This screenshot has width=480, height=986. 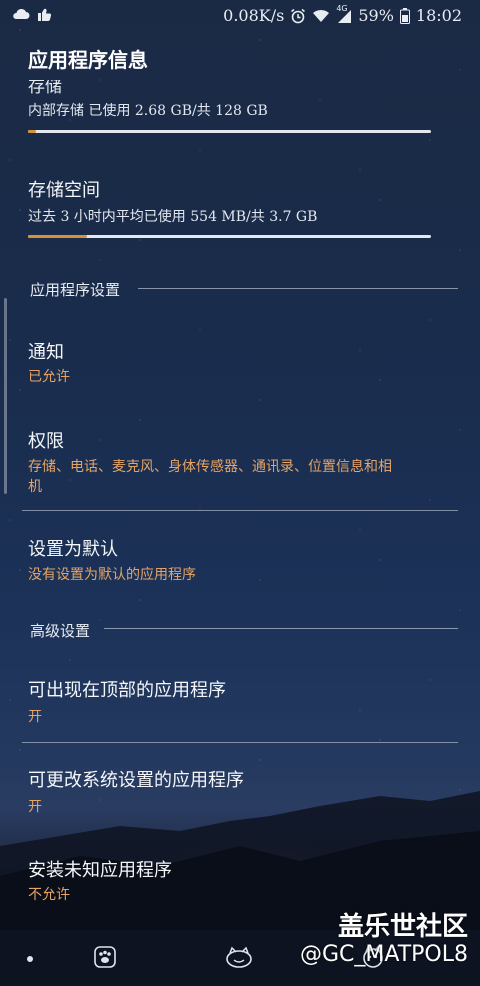 What do you see at coordinates (239, 957) in the screenshot?
I see `home-cat-icon` at bounding box center [239, 957].